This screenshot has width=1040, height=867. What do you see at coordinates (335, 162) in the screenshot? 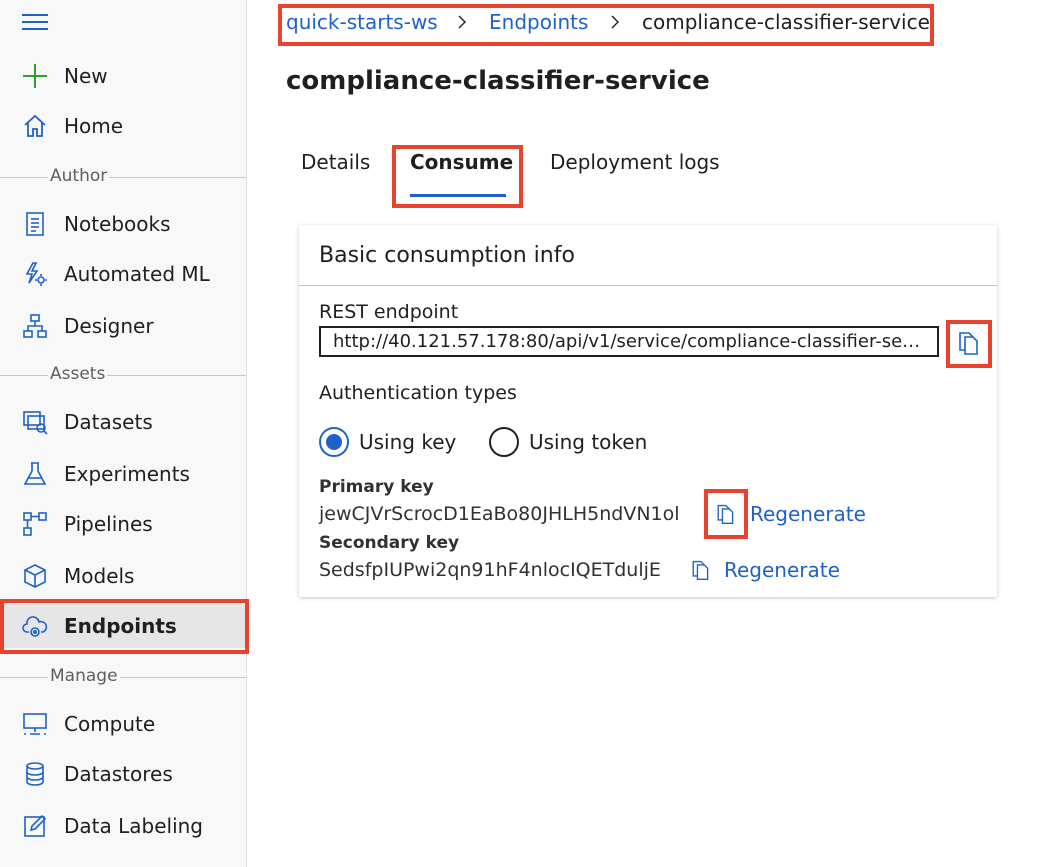
I see `tab-details: Details` at bounding box center [335, 162].